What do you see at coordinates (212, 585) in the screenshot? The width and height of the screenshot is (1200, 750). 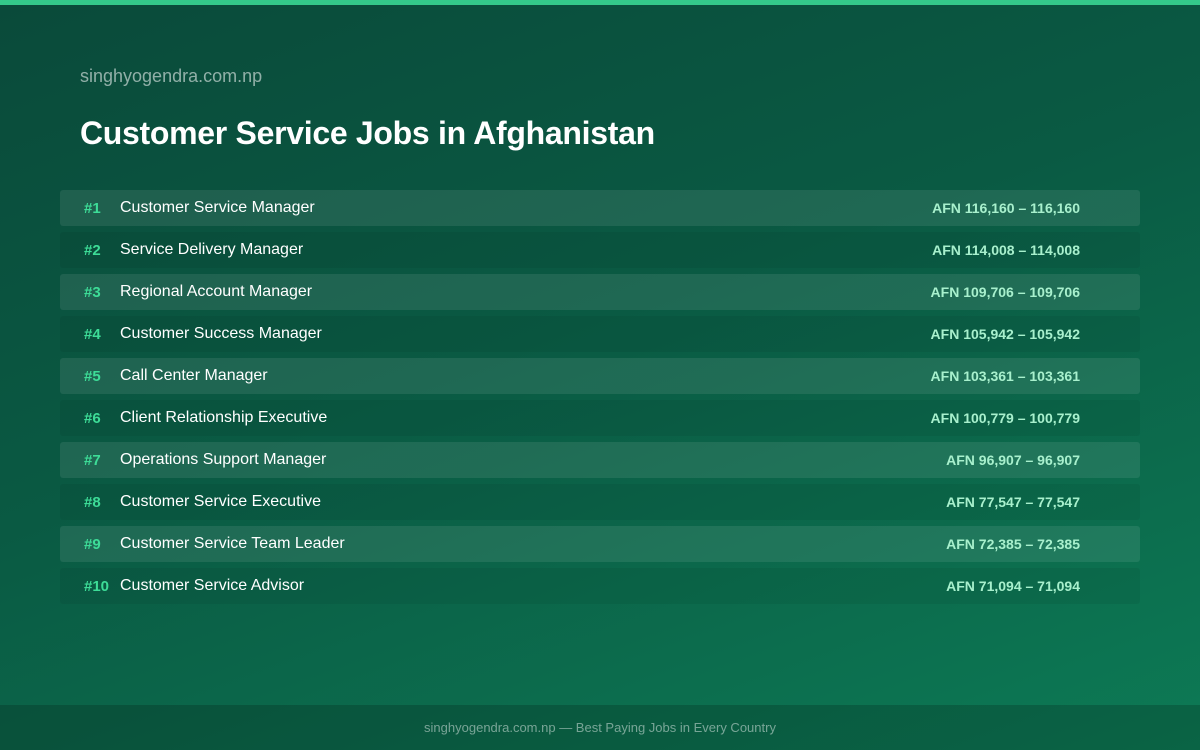 I see `job-title: Customer Service Advisor` at bounding box center [212, 585].